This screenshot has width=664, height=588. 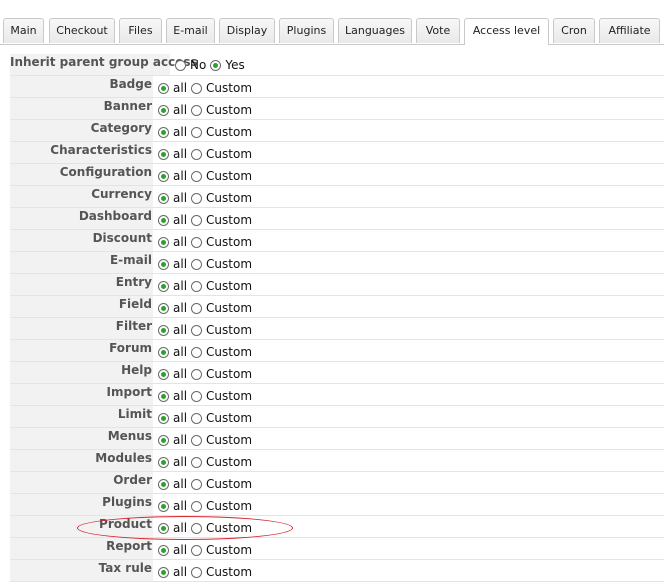 What do you see at coordinates (190, 30) in the screenshot?
I see `tab-email: E-mail` at bounding box center [190, 30].